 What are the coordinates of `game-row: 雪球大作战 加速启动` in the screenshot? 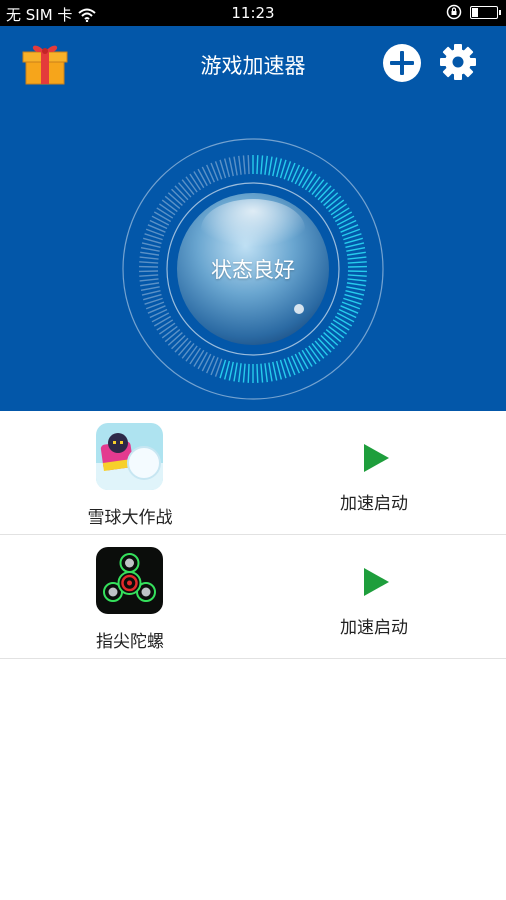 It's located at (253, 473).